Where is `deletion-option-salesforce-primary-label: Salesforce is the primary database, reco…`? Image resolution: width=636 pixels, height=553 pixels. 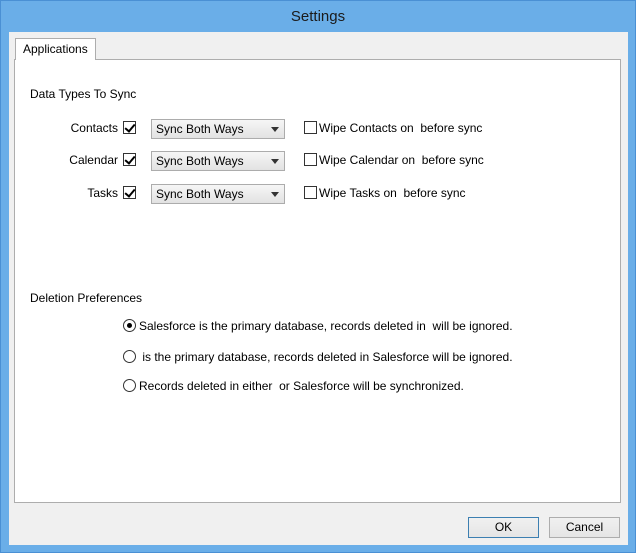
deletion-option-salesforce-primary-label: Salesforce is the primary database, reco… is located at coordinates (326, 326).